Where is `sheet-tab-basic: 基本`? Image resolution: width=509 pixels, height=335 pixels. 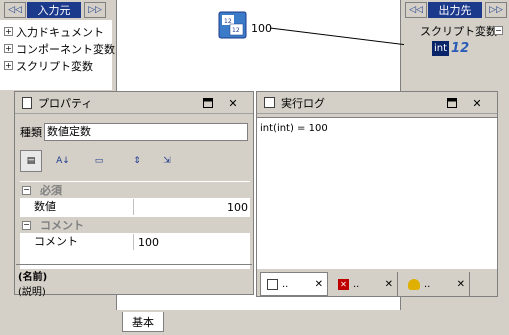
sheet-tab-basic: 基本 is located at coordinates (143, 322).